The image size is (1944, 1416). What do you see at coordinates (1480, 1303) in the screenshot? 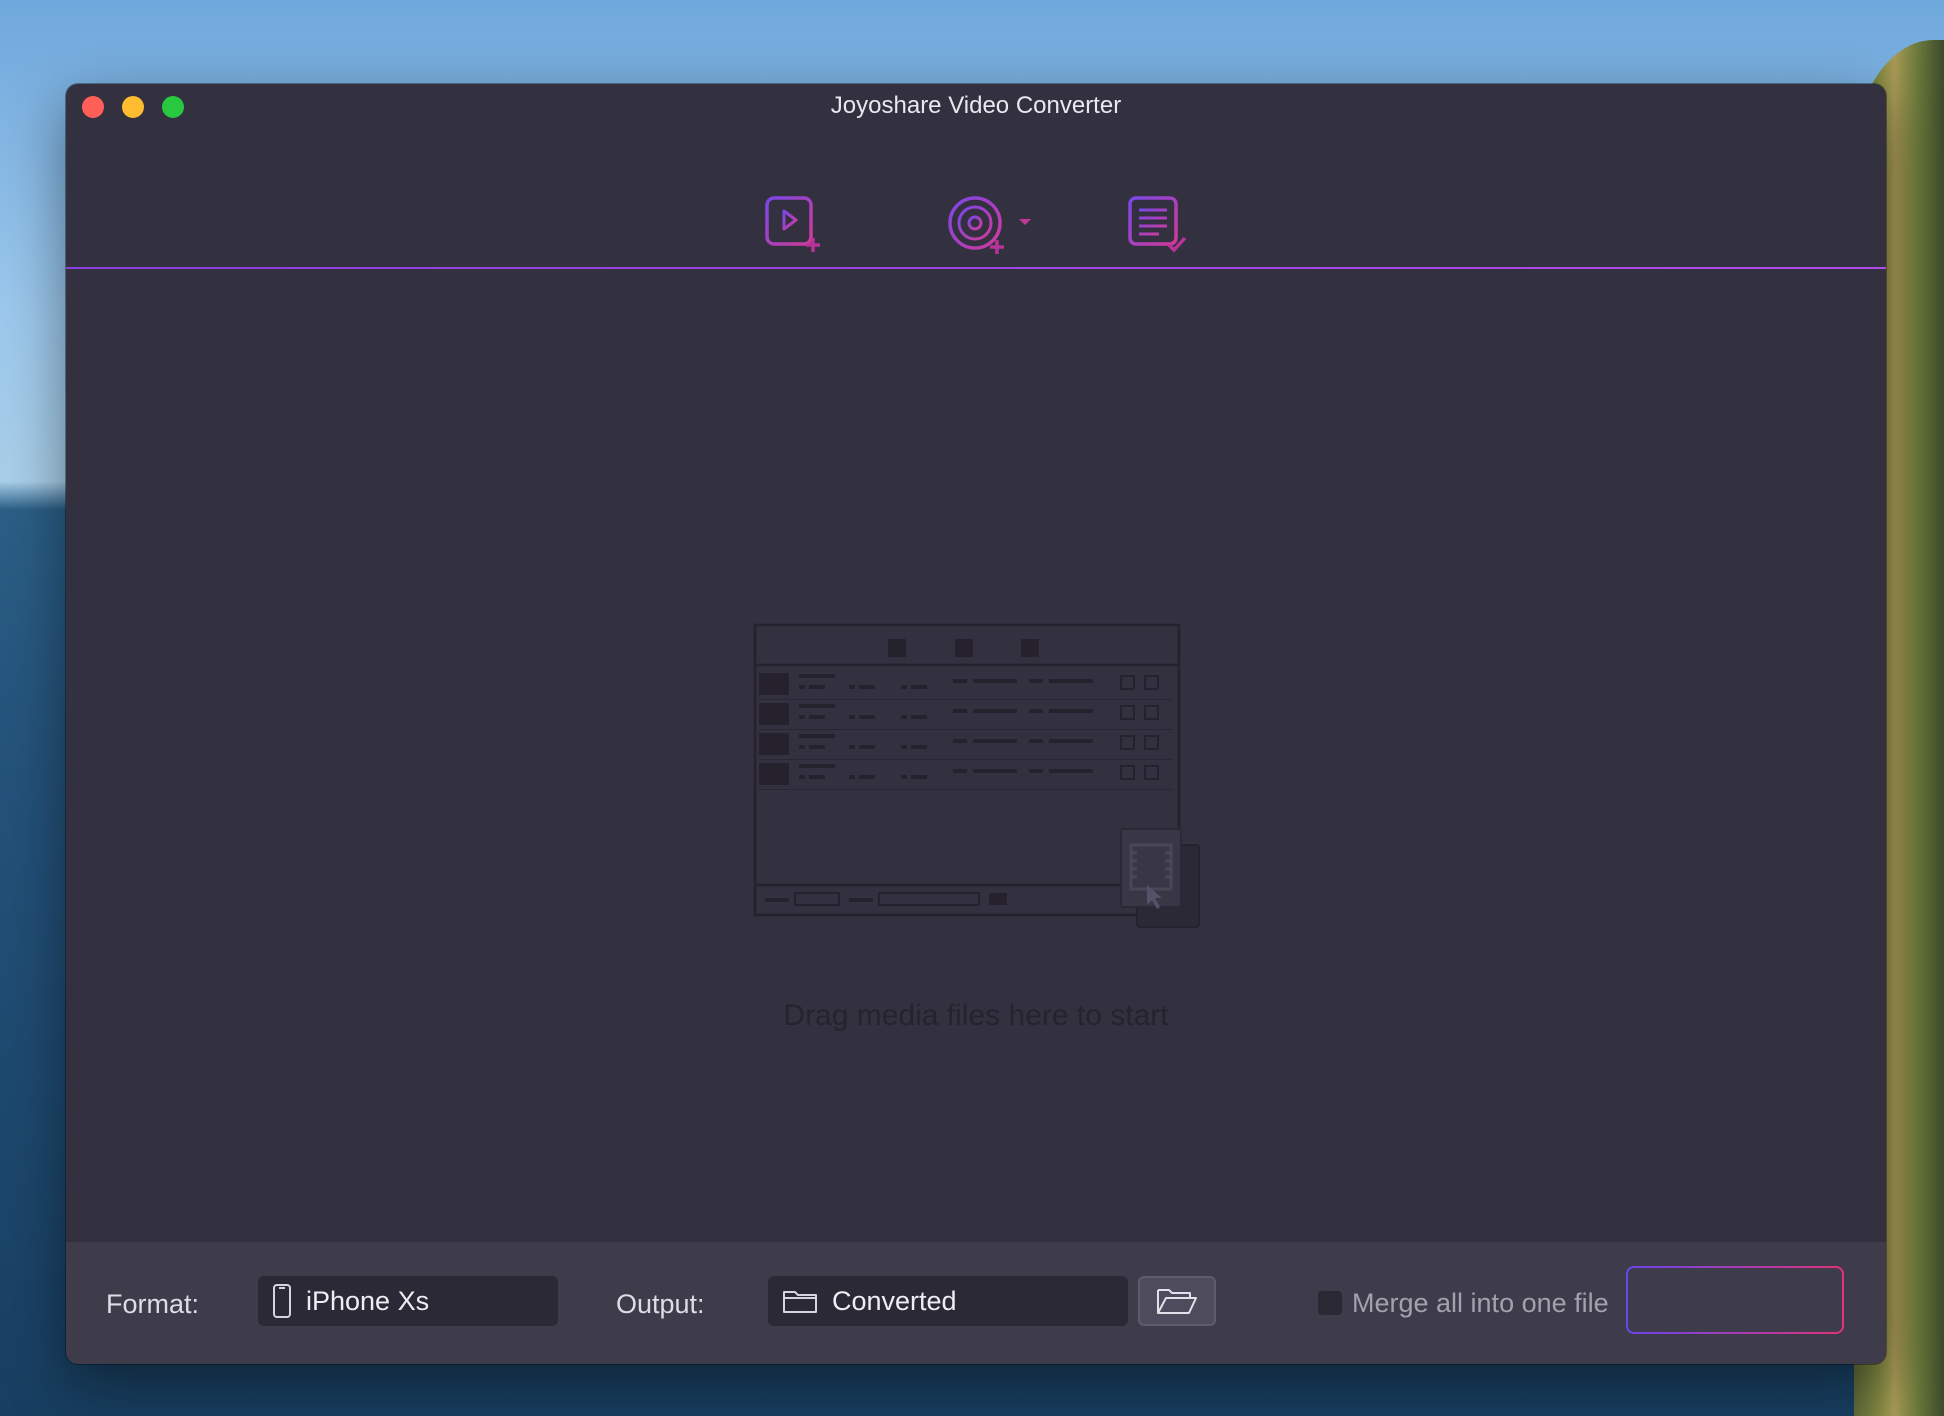
I see `merge-label: Merge all into one file` at bounding box center [1480, 1303].